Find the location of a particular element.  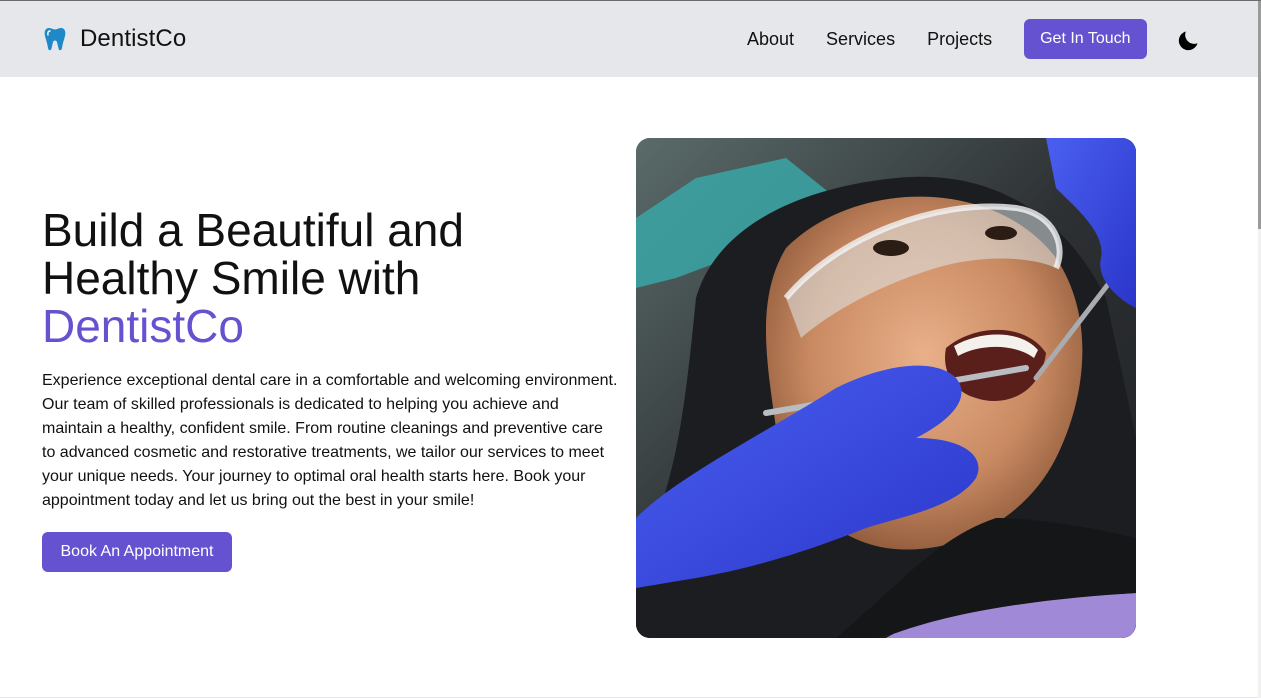

brand-logo: DentistCo is located at coordinates (115, 39).